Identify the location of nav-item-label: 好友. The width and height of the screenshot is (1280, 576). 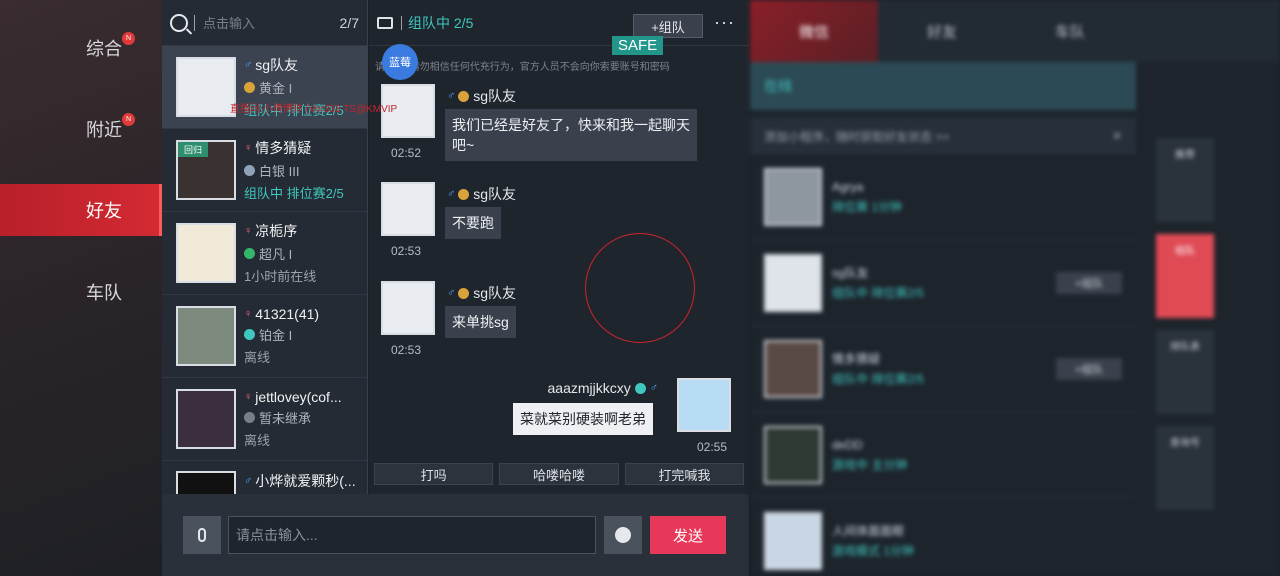
(104, 211).